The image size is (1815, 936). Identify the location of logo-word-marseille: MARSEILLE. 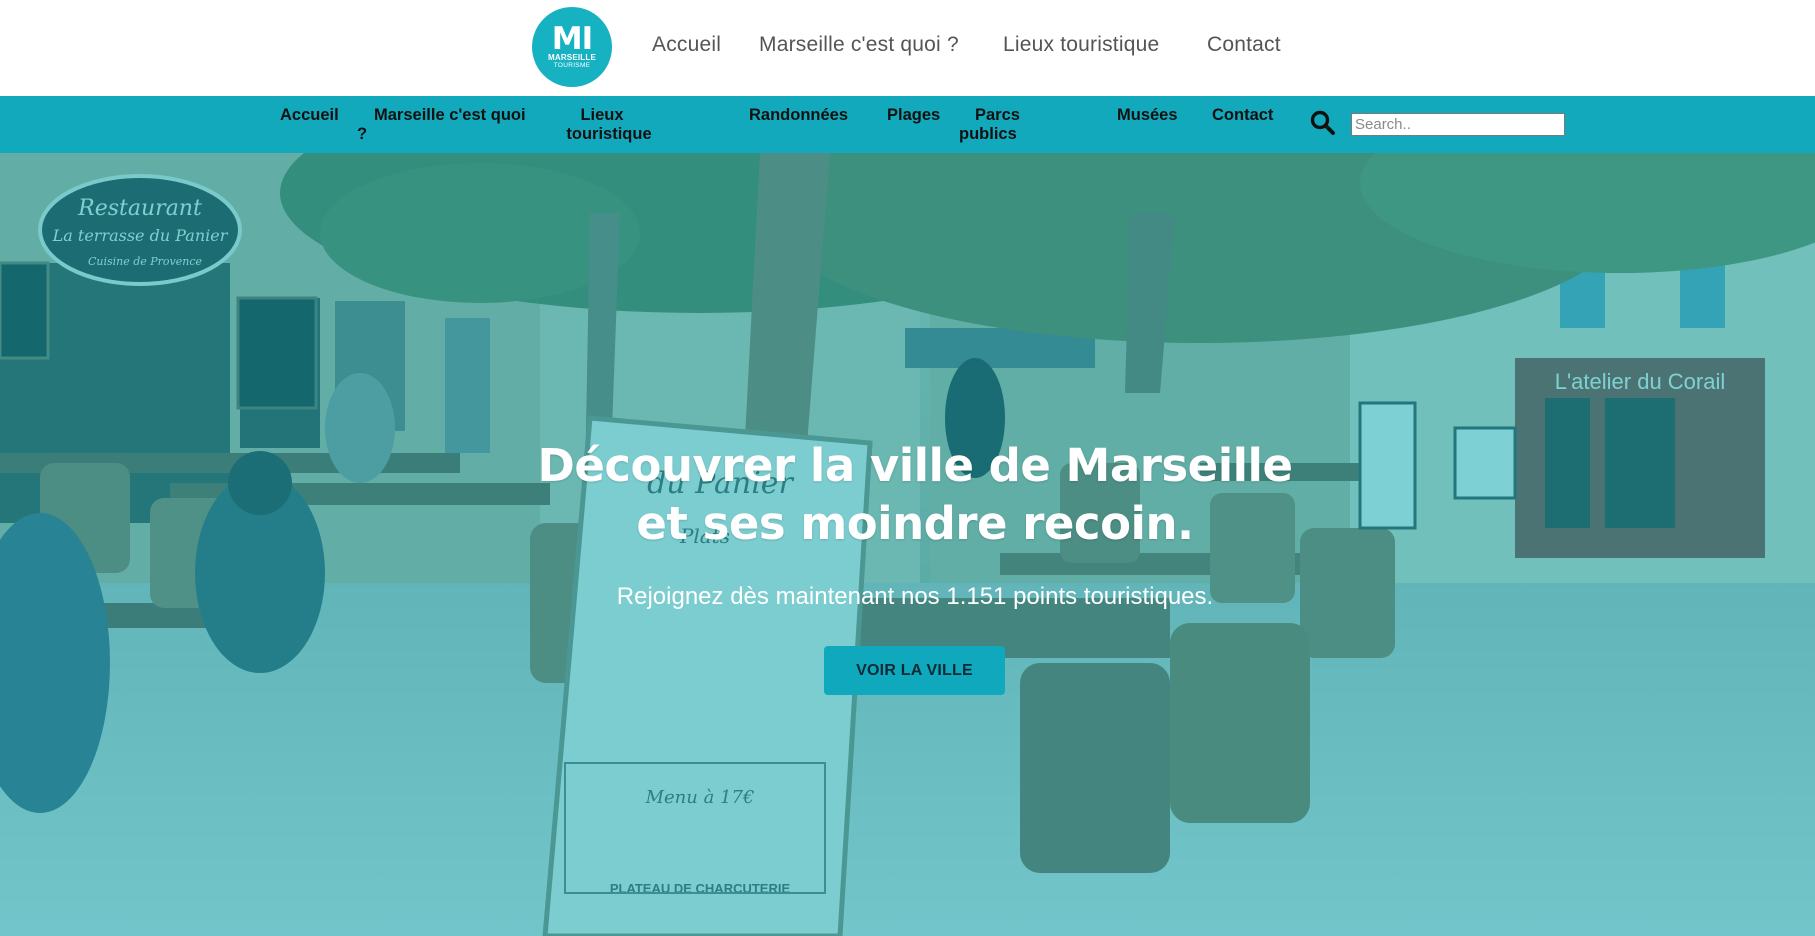
(572, 57).